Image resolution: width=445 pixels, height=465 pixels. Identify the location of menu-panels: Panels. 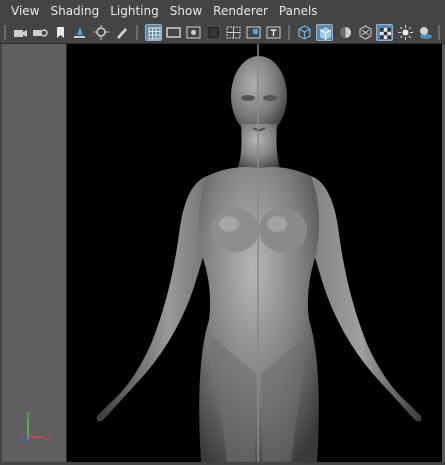
(293, 11).